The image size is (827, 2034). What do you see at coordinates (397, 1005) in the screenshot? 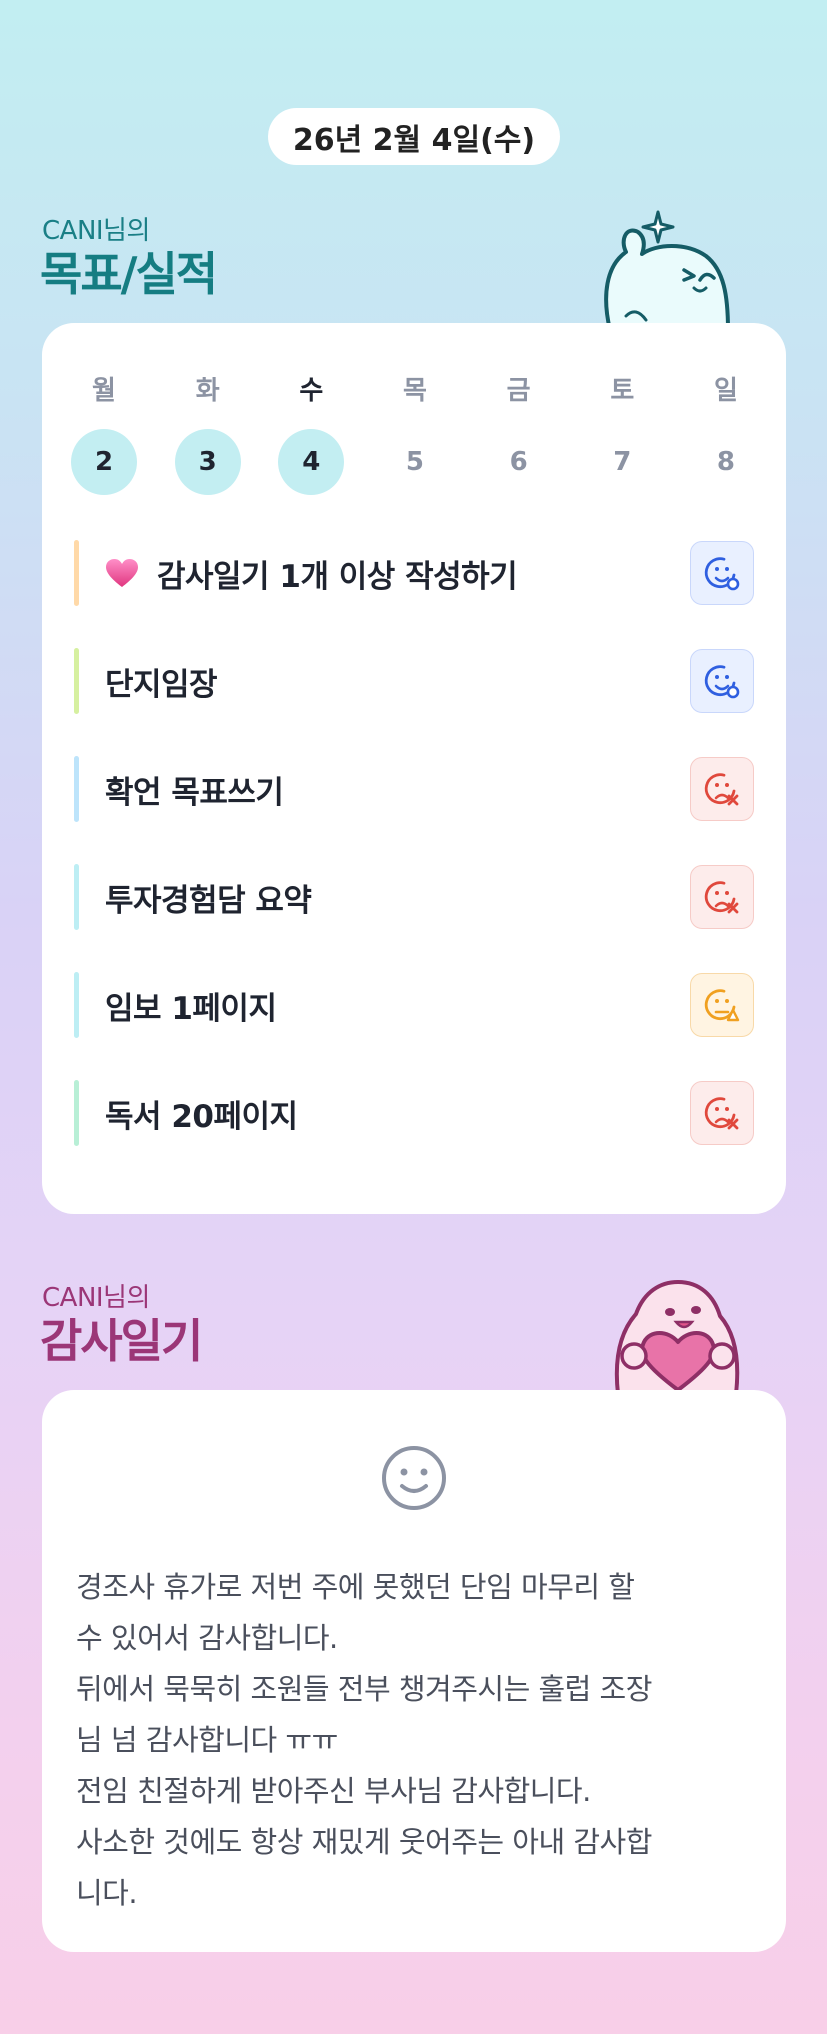
I see `goal-label: 임보 1페이지` at bounding box center [397, 1005].